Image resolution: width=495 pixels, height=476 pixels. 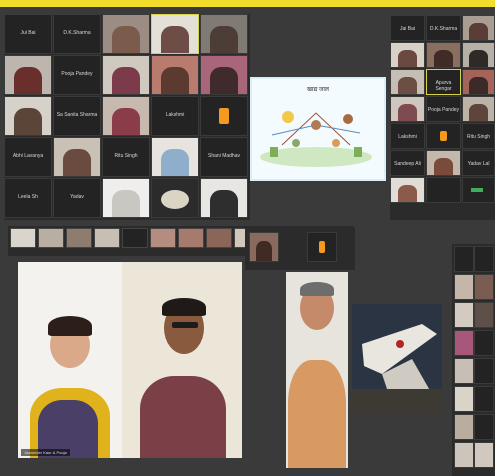 I want to click on shared-photo, so click(x=397, y=359).